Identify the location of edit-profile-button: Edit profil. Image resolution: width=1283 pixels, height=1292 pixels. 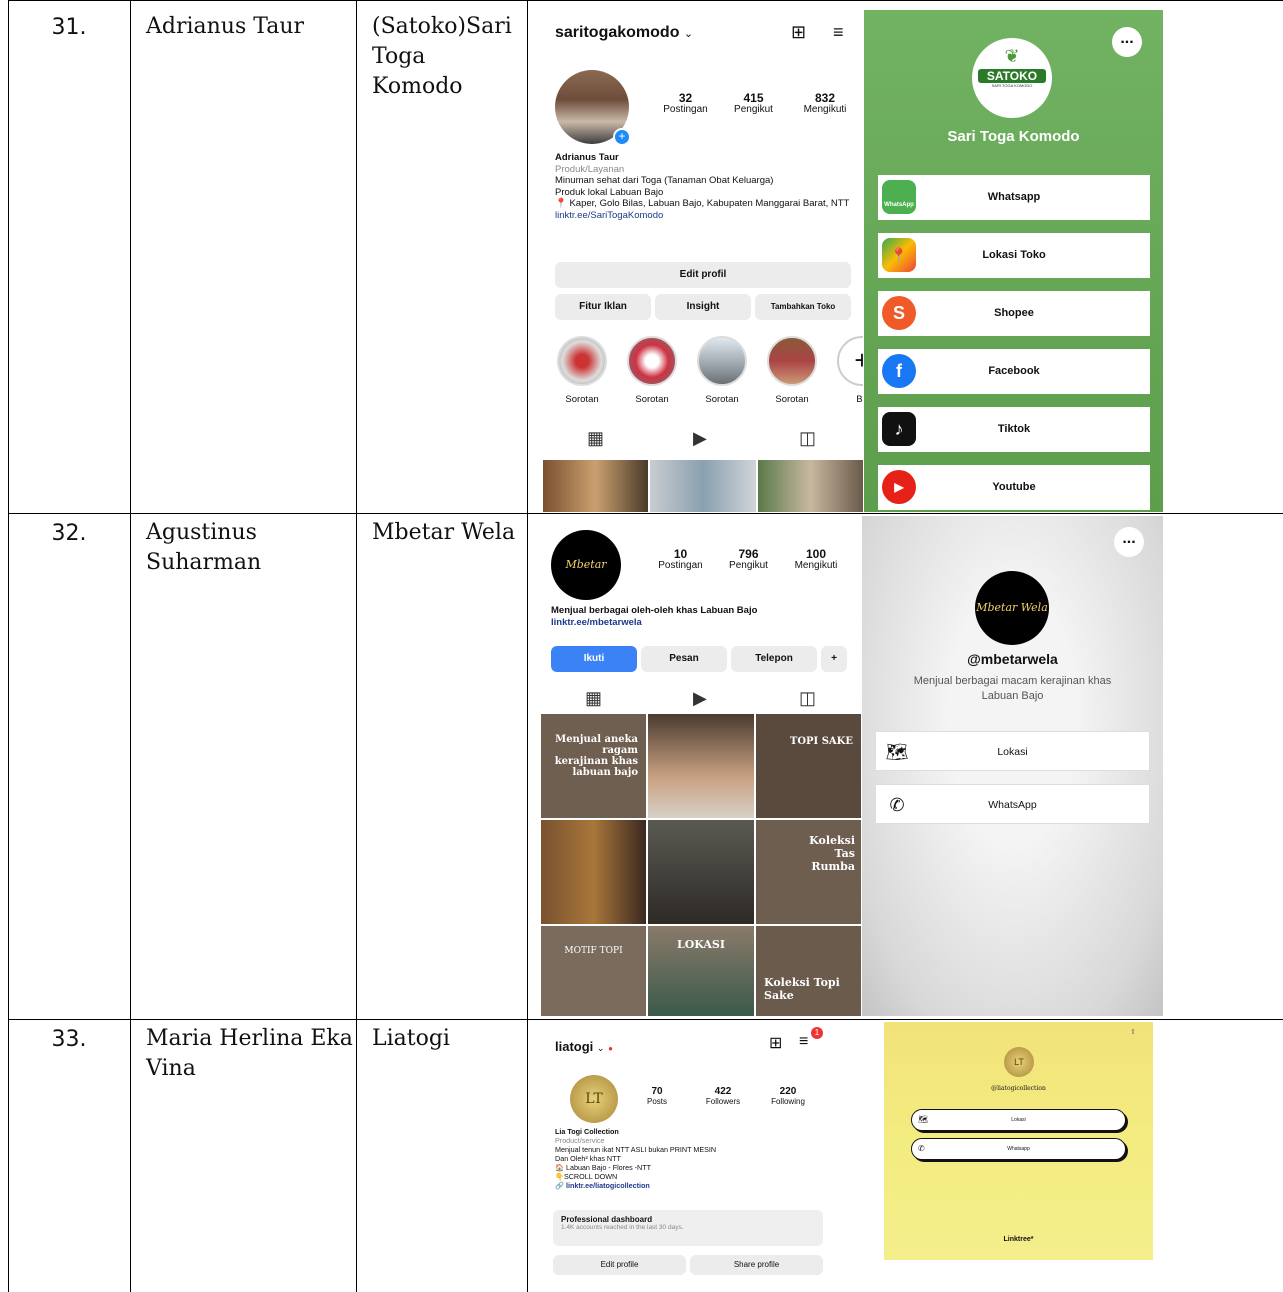
(703, 275).